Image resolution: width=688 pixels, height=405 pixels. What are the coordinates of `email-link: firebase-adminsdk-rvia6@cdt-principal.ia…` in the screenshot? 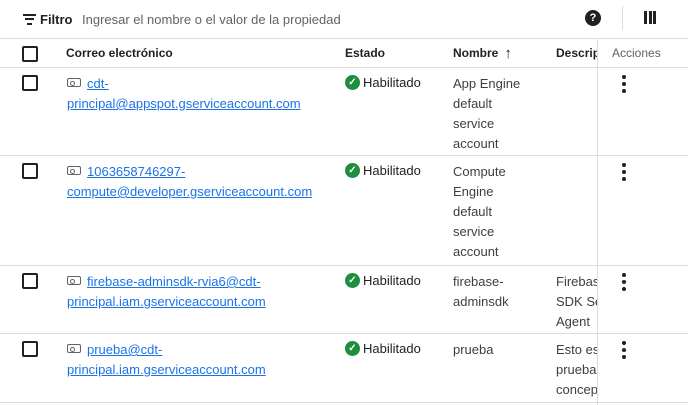 It's located at (166, 291).